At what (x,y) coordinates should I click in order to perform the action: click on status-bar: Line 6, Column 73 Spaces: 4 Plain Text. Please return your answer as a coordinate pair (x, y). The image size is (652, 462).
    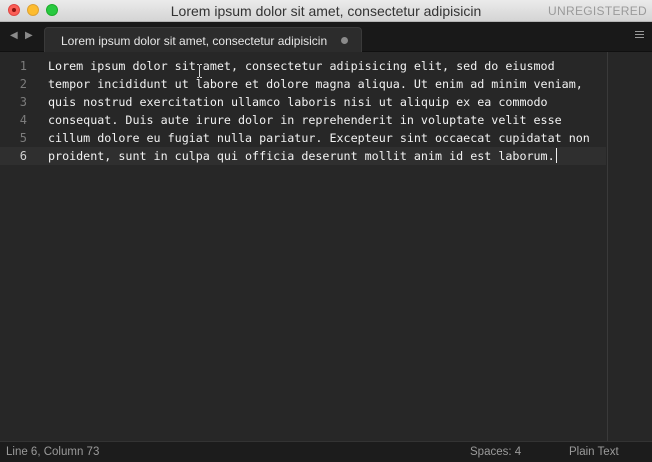
    Looking at the image, I should click on (326, 451).